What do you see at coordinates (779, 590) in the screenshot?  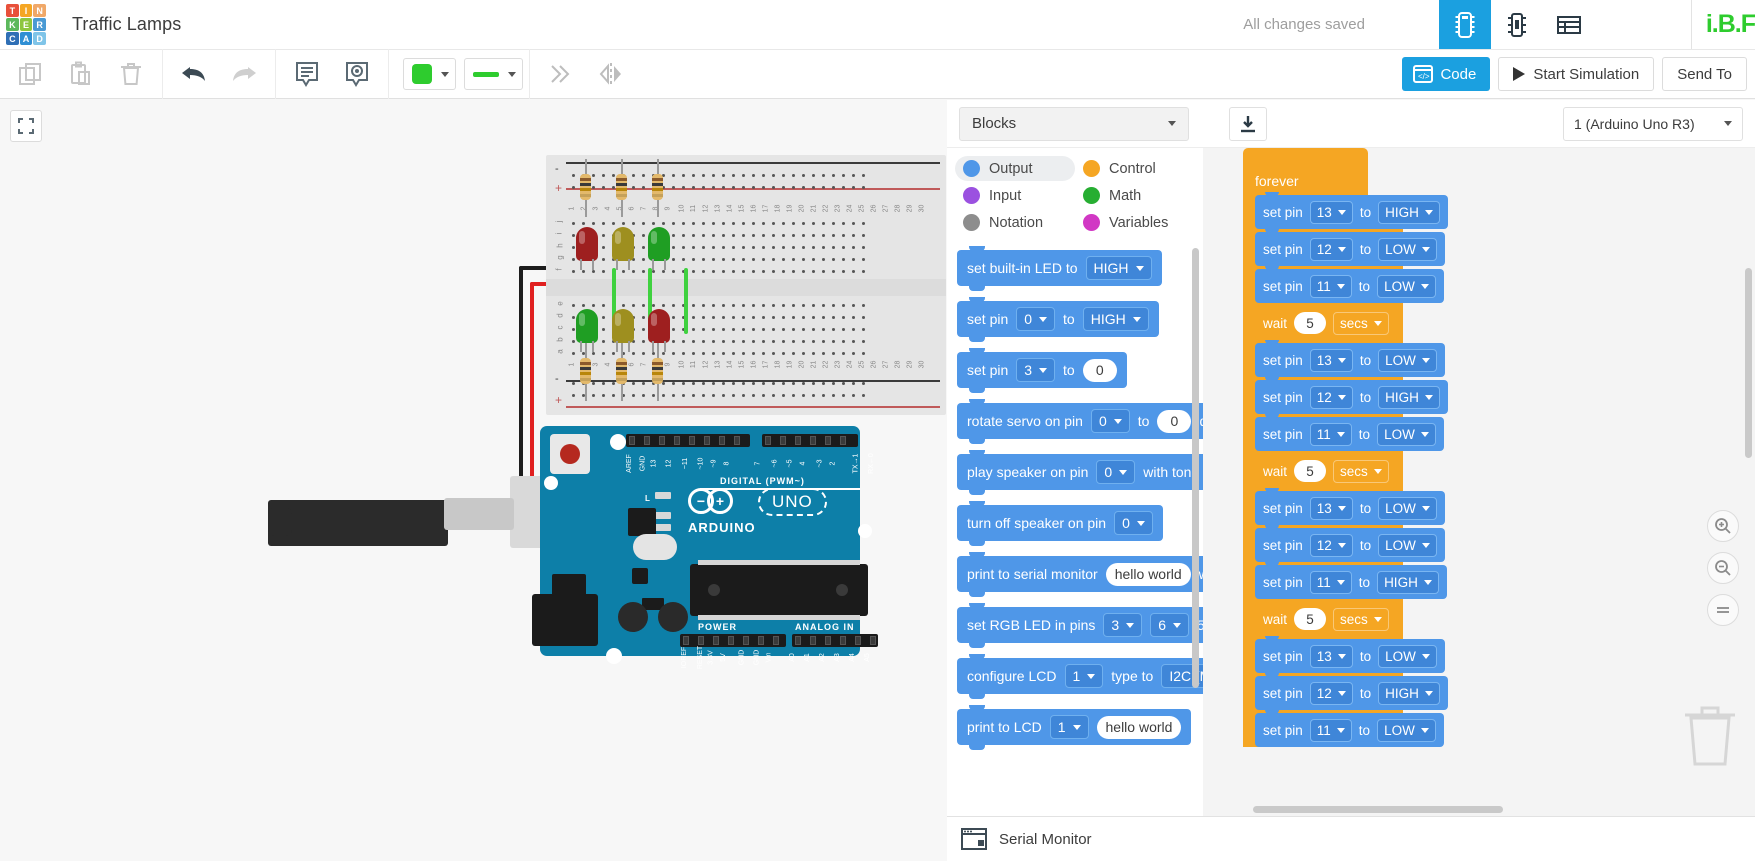 I see `microcontroller-ic` at bounding box center [779, 590].